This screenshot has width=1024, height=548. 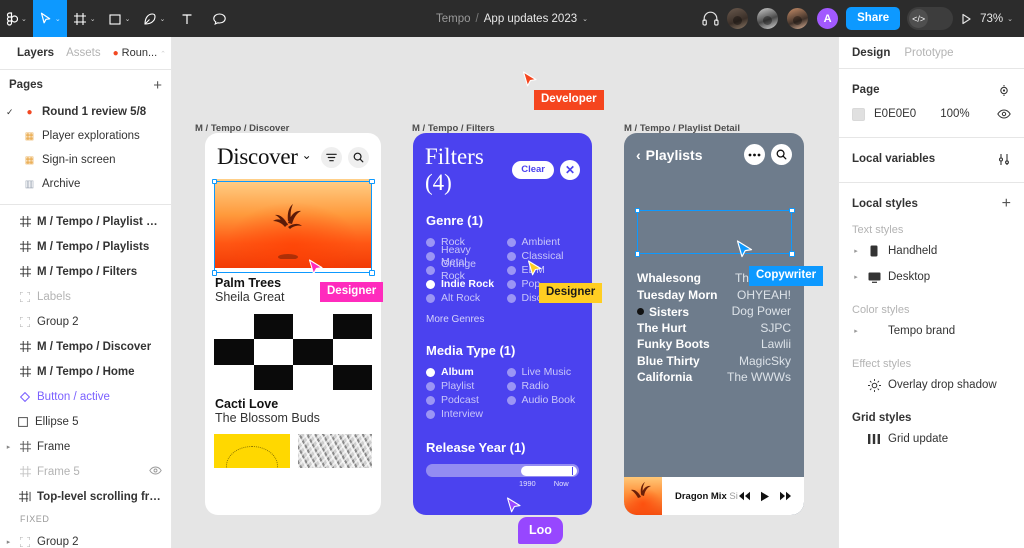 What do you see at coordinates (858, 114) in the screenshot?
I see `color-swatch` at bounding box center [858, 114].